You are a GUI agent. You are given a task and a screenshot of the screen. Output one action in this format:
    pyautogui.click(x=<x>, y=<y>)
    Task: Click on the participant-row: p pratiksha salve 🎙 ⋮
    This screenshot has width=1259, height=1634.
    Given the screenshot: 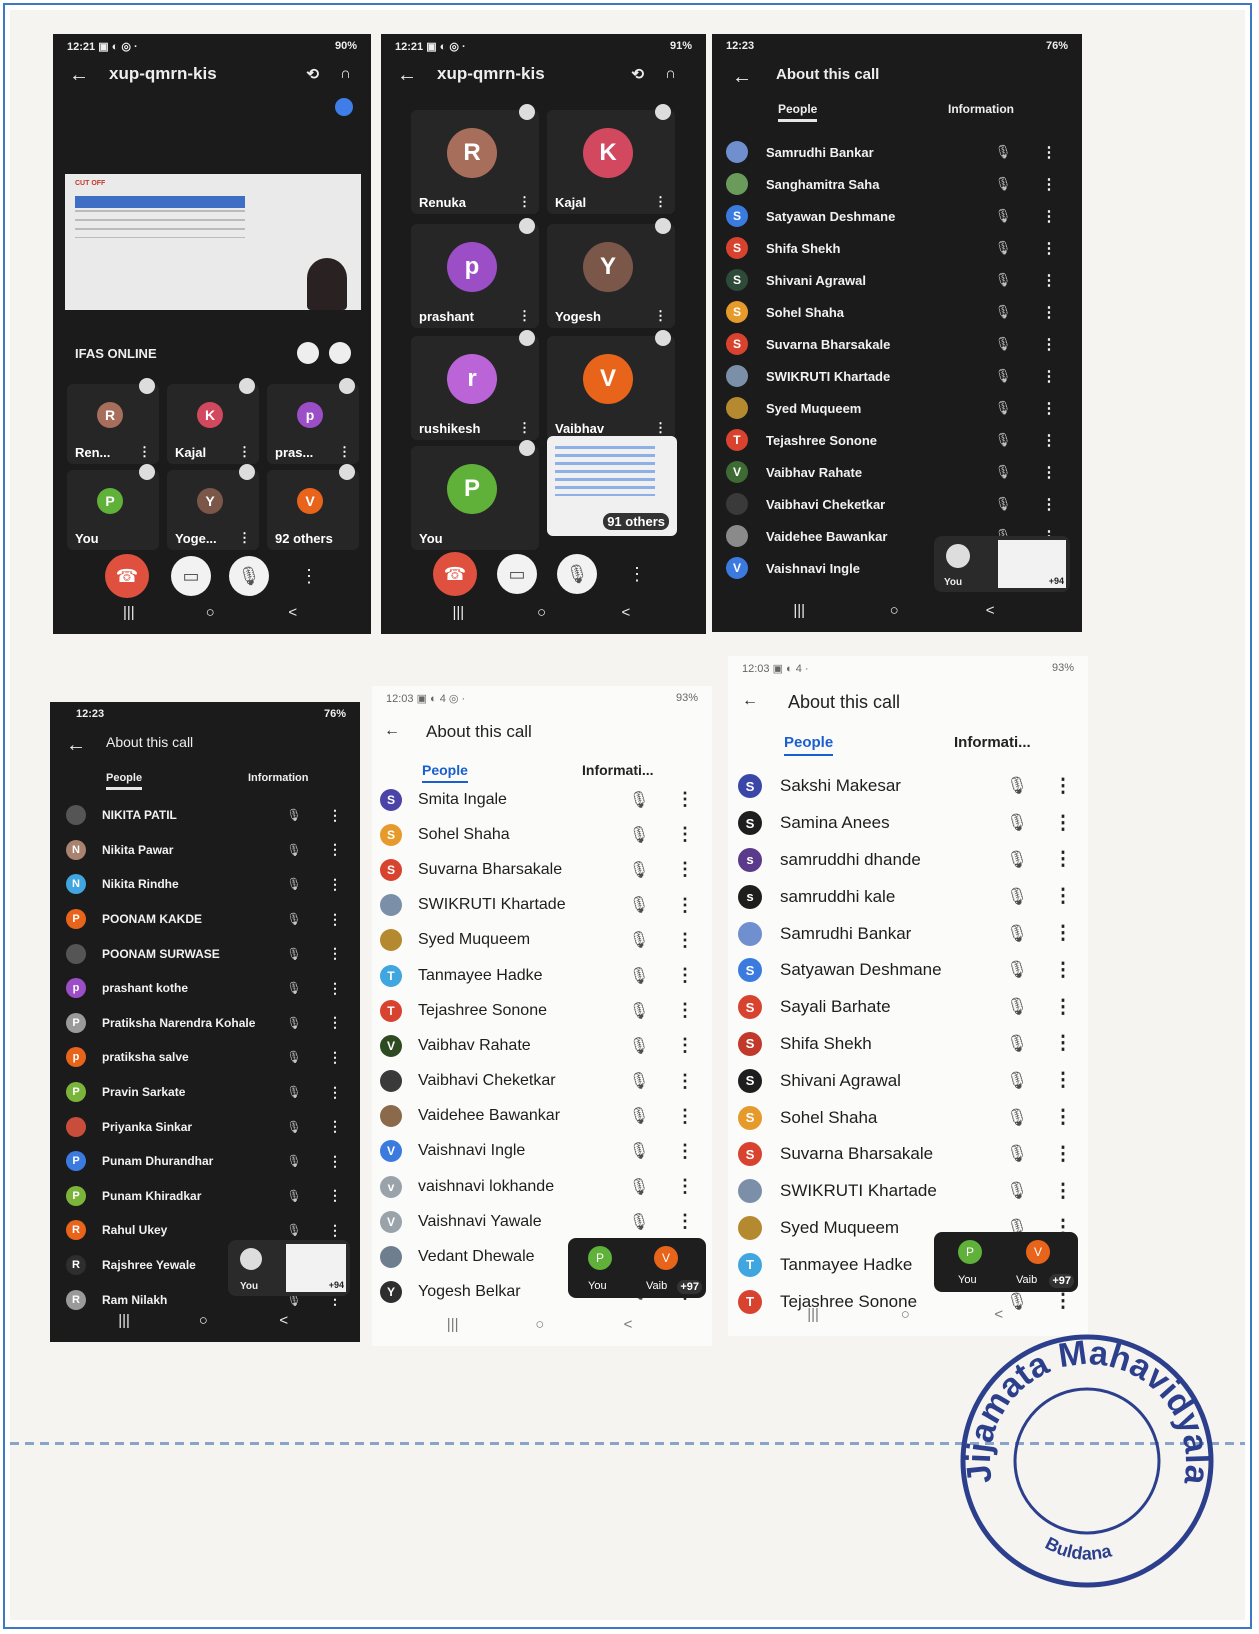 What is the action you would take?
    pyautogui.click(x=205, y=1057)
    